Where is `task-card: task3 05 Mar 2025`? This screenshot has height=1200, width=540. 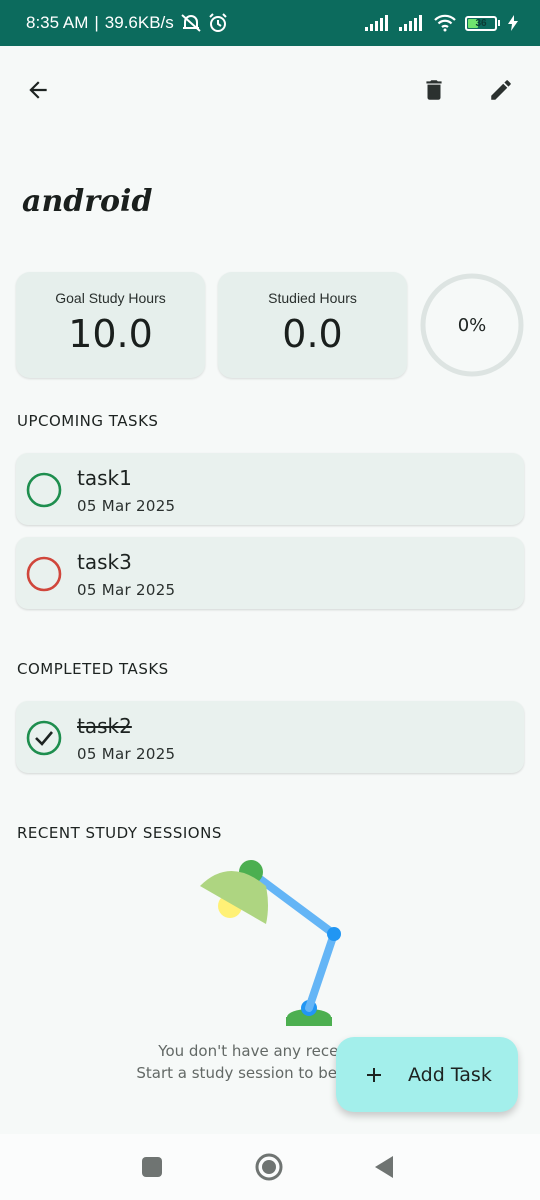
task-card: task3 05 Mar 2025 is located at coordinates (270, 573).